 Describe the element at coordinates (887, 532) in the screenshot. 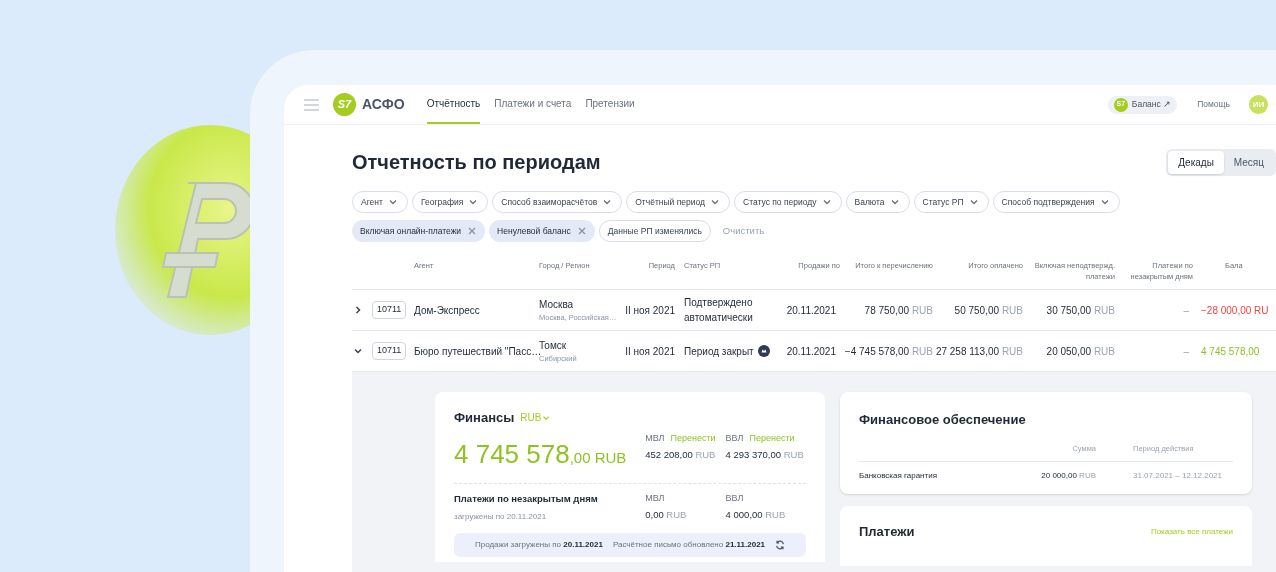

I see `card-title: Платежи` at that location.